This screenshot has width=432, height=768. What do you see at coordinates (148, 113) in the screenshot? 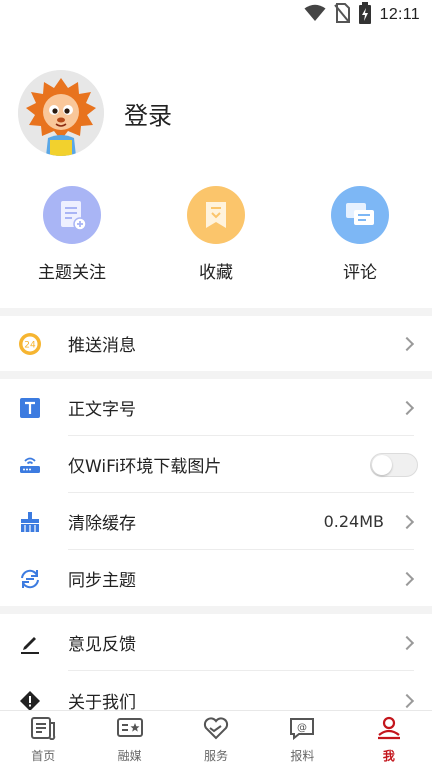
I see `login-link: 登录` at bounding box center [148, 113].